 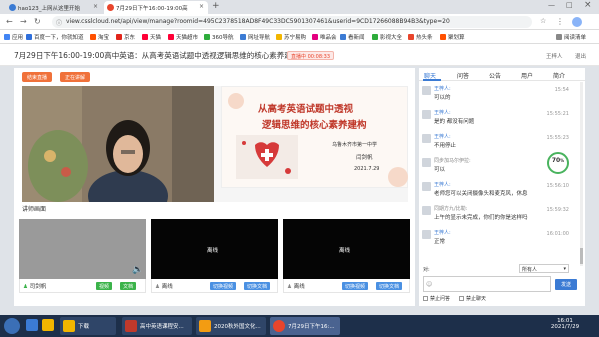 I want to click on speaker-muted-icon: 🔈, so click(x=137, y=270).